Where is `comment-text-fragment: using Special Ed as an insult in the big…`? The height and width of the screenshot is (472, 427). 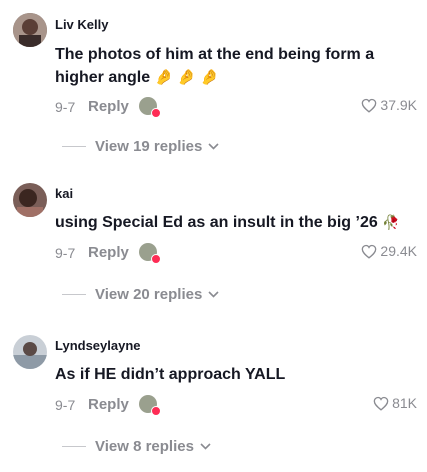
comment-text-fragment: using Special Ed as an insult in the big… is located at coordinates (216, 222).